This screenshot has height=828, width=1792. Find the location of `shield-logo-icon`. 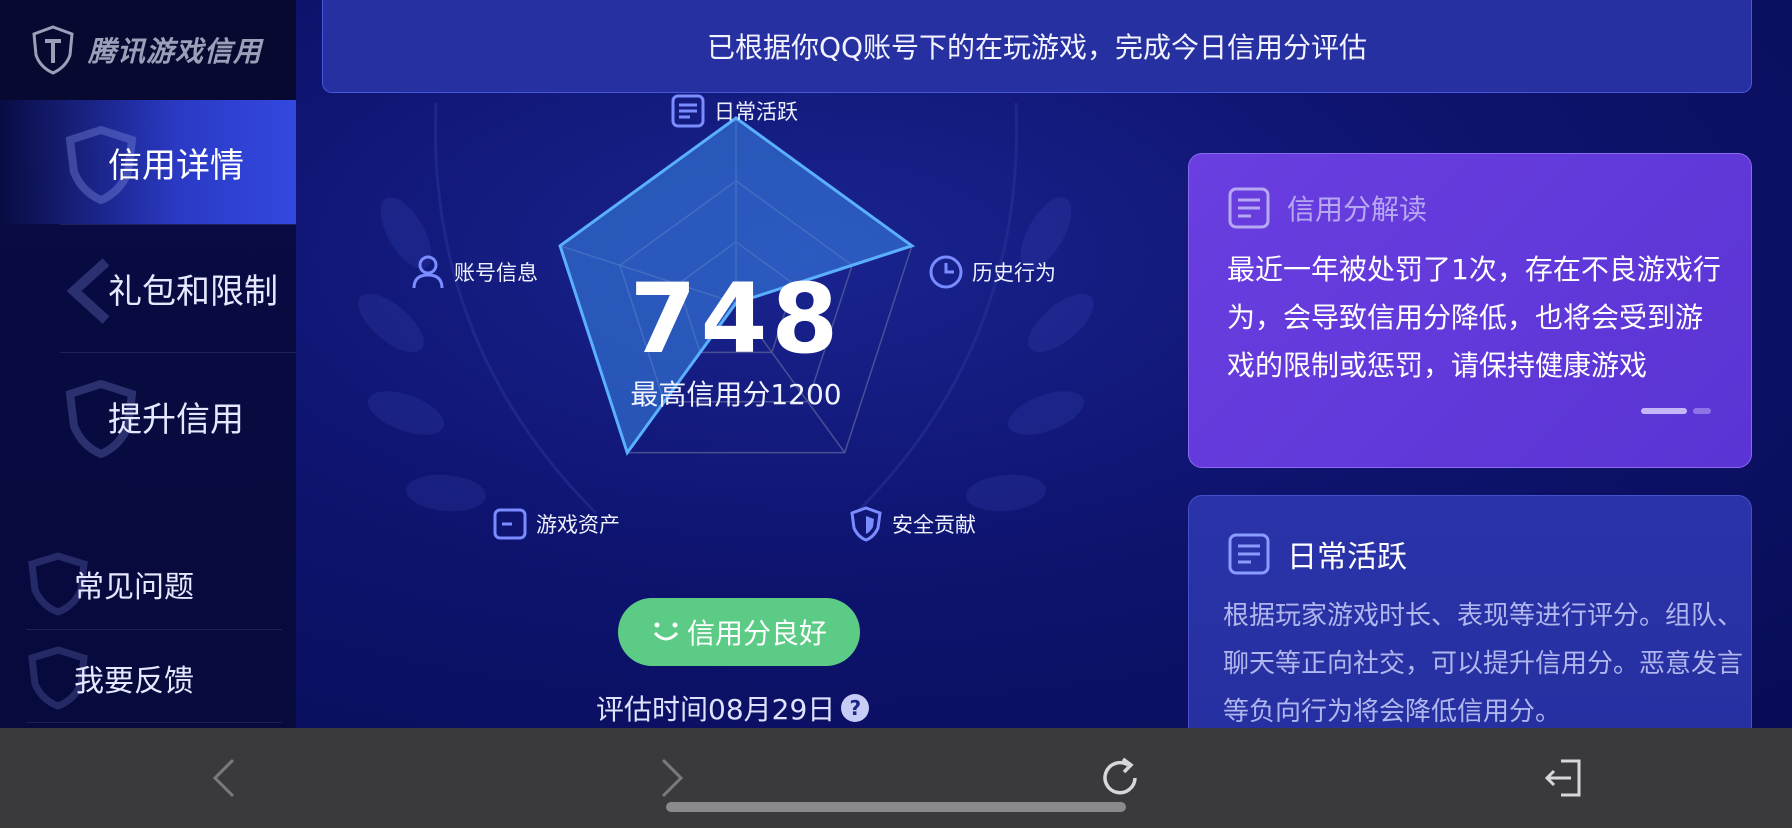

shield-logo-icon is located at coordinates (53, 50).